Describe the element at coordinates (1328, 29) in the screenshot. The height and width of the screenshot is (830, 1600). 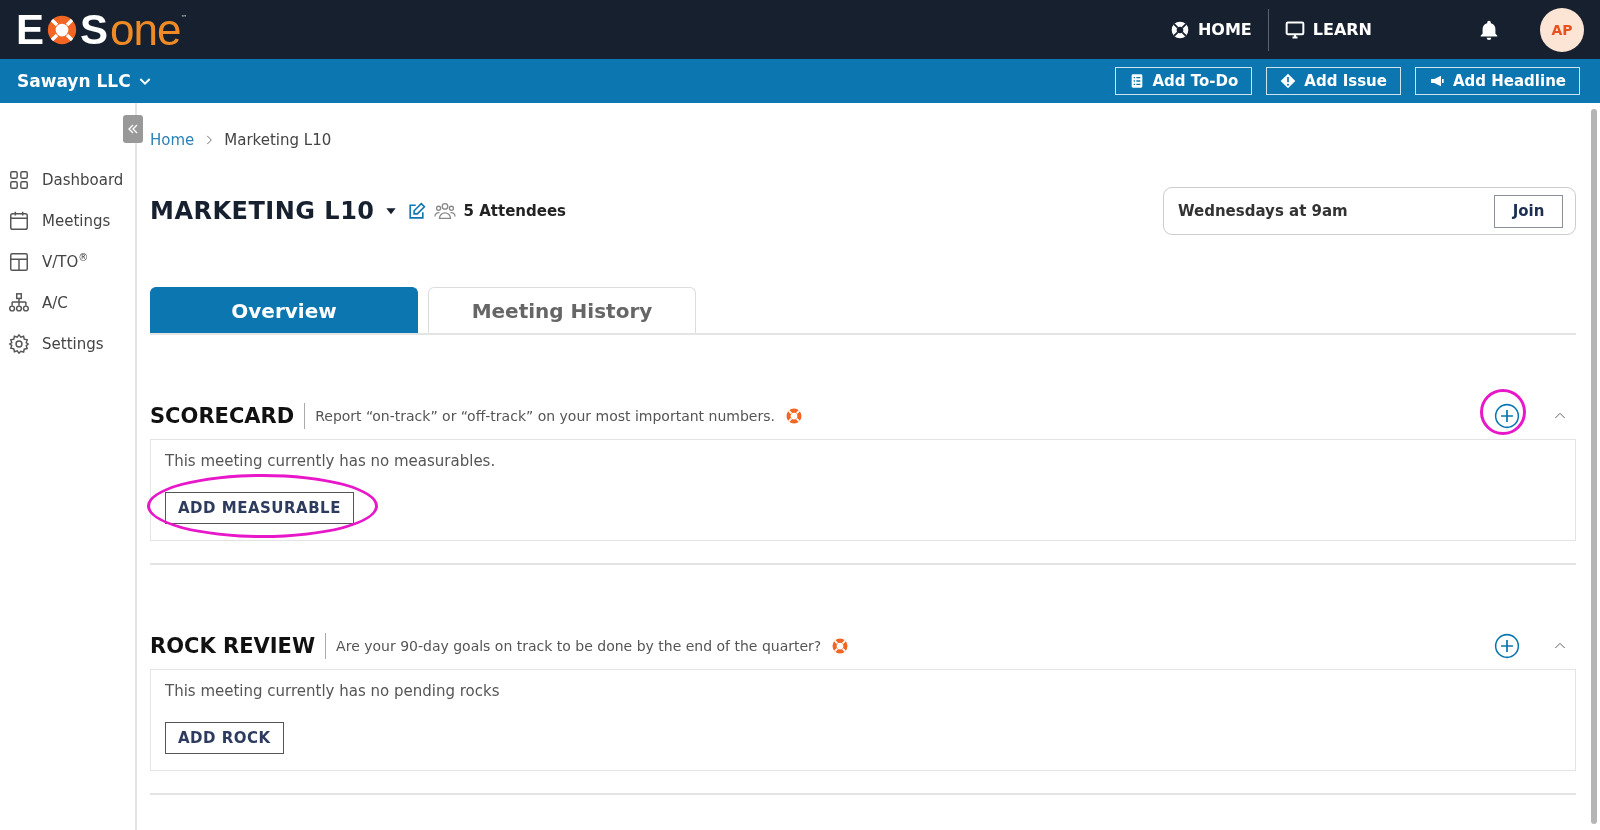
I see `nav-link: LEARN` at that location.